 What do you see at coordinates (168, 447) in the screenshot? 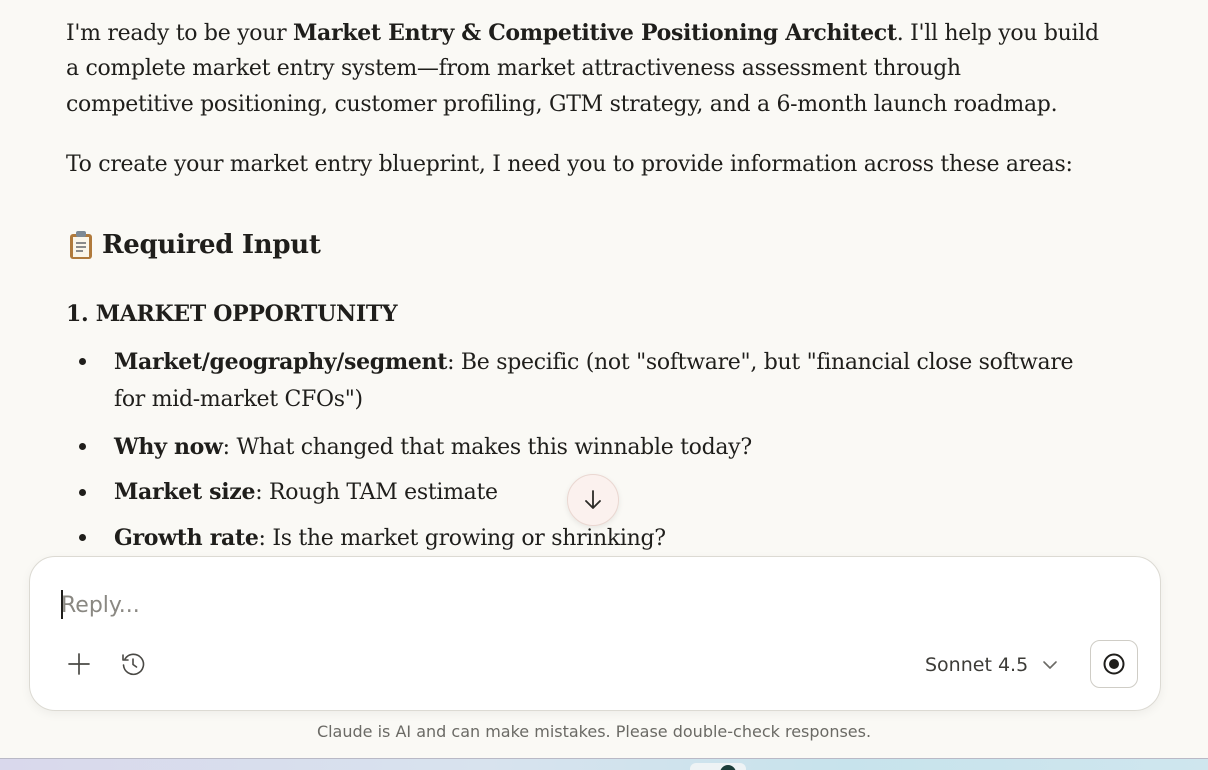
I see `bullet-label: Why now` at bounding box center [168, 447].